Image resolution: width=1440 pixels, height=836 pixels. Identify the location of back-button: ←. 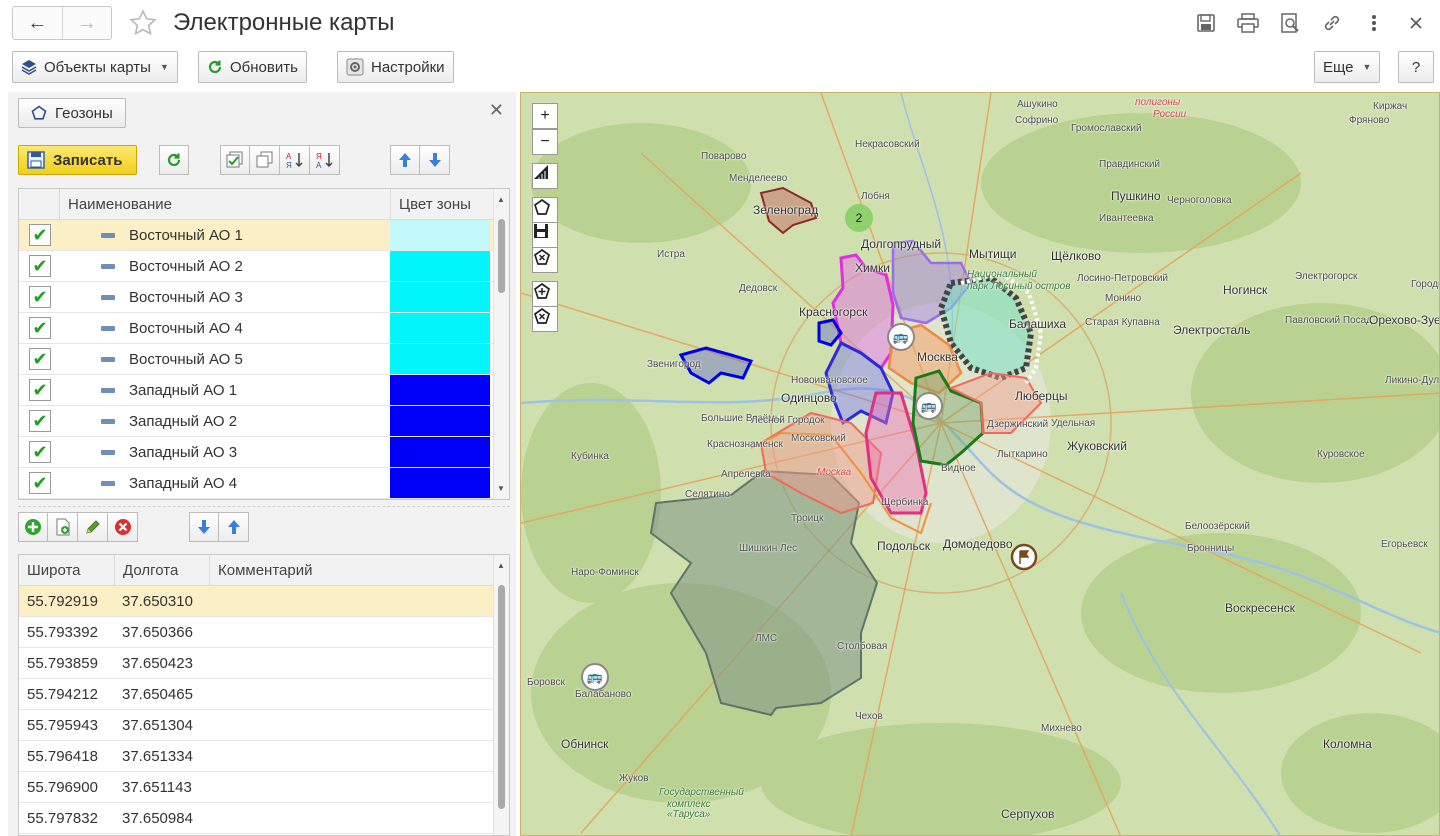
(37, 23).